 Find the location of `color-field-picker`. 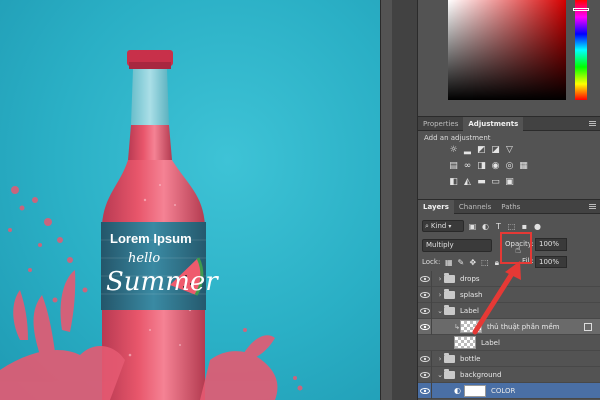

color-field-picker is located at coordinates (507, 50).